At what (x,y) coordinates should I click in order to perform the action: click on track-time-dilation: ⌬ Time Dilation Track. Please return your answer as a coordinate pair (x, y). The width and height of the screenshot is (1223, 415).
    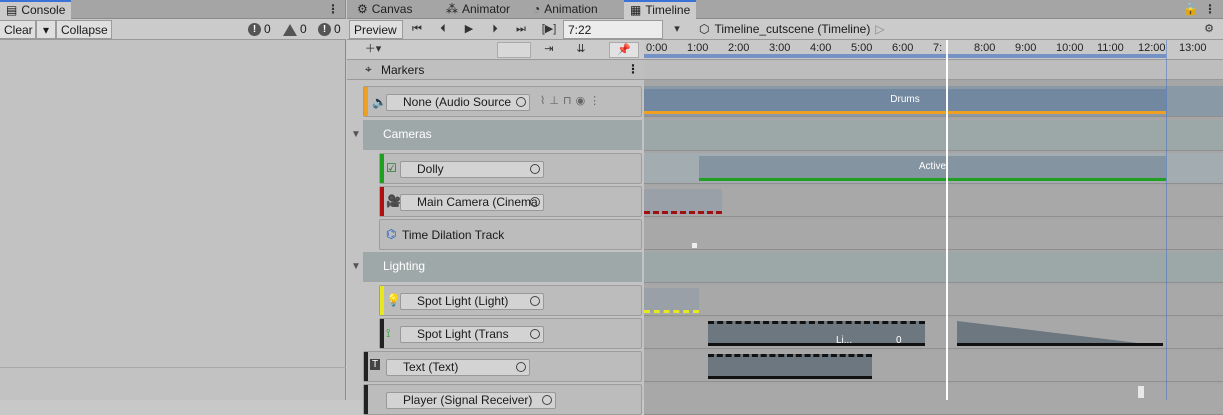
    Looking at the image, I should click on (510, 234).